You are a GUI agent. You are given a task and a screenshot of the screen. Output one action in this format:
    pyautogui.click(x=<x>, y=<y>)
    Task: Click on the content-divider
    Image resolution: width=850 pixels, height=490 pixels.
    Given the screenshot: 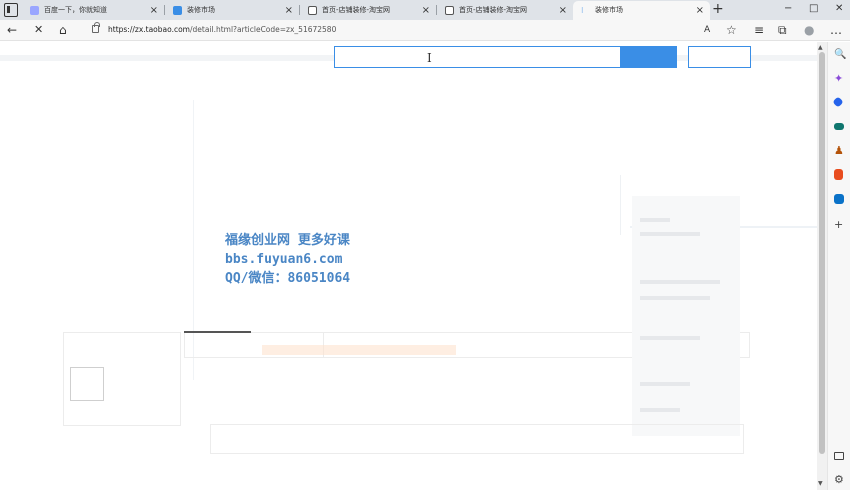 What is the action you would take?
    pyautogui.click(x=620, y=205)
    